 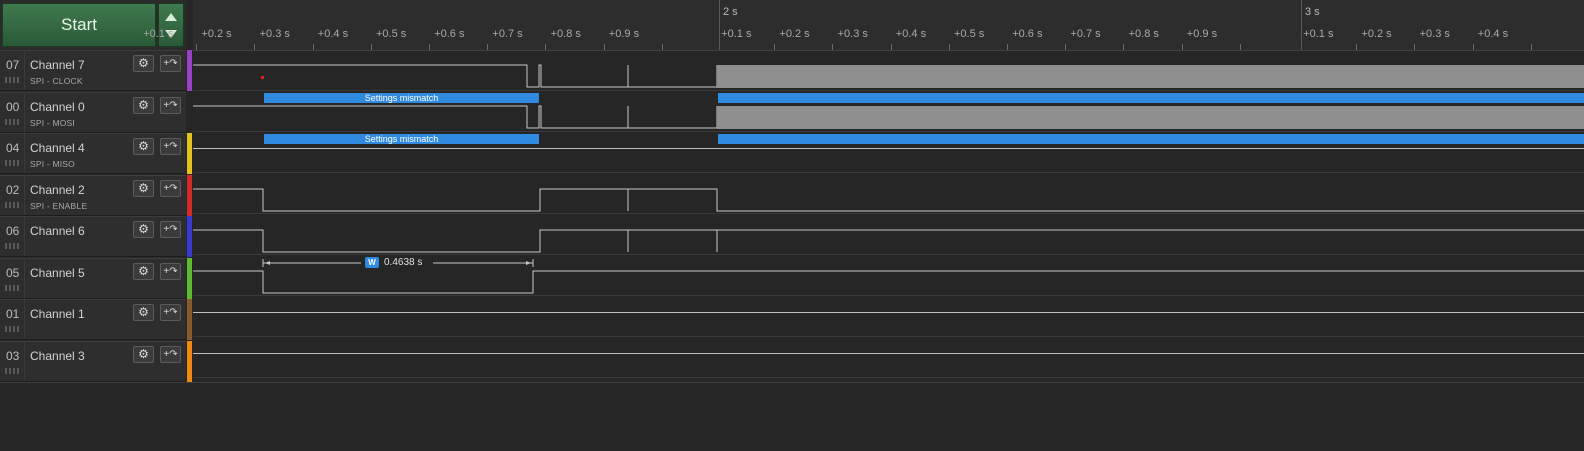 I want to click on channel-name: Channel 1, so click(x=57, y=314).